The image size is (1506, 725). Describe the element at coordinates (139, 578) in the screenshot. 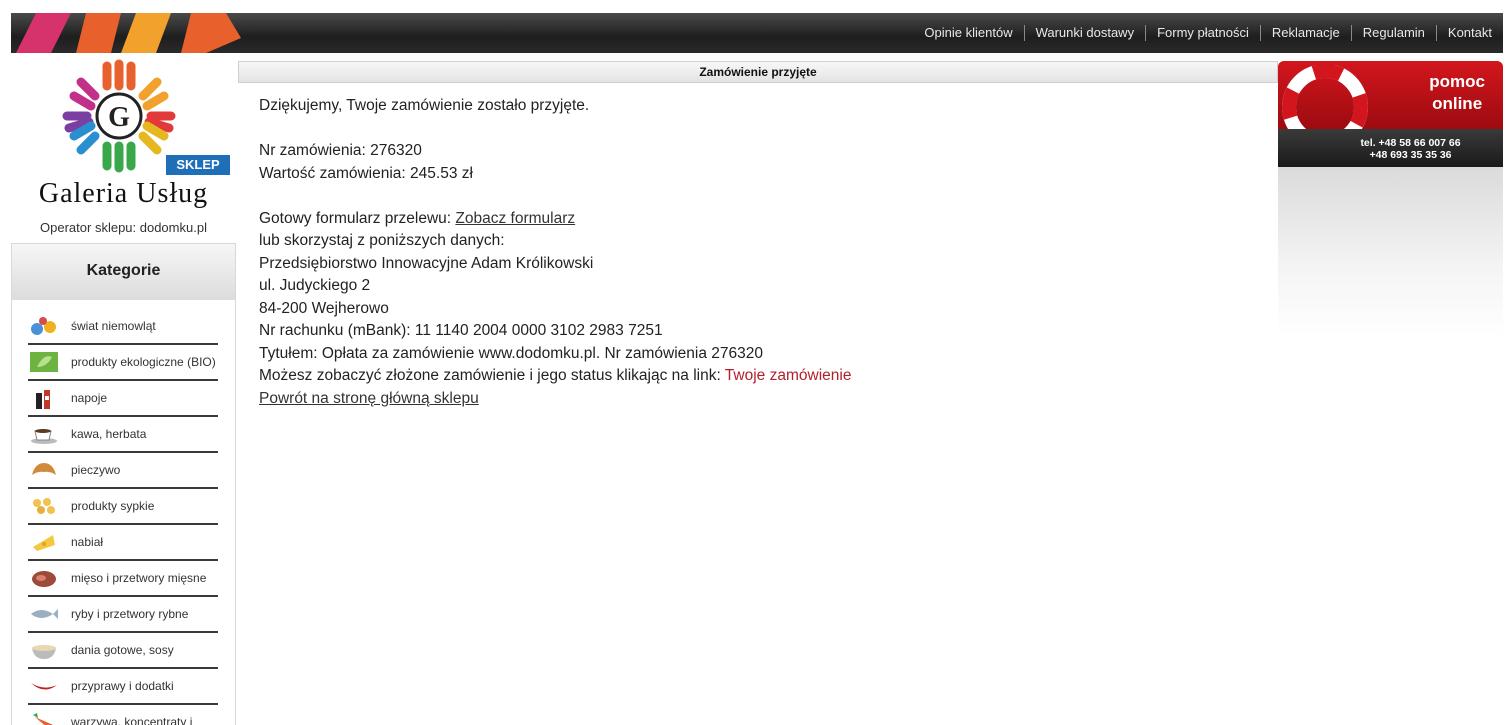

I see `category-label: mięso i przetwory mięsne` at that location.